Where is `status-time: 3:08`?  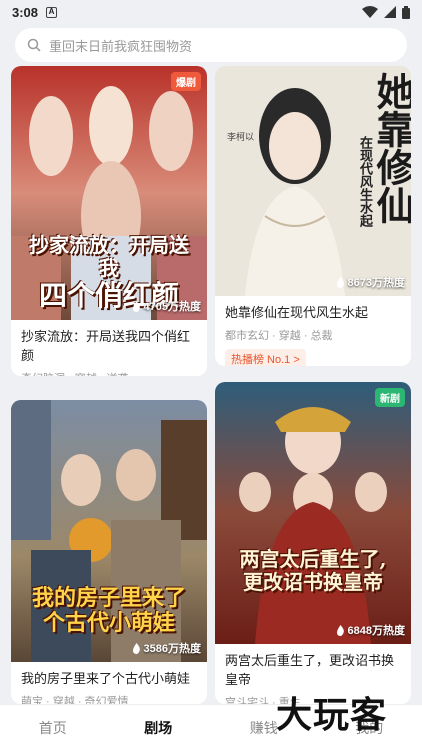 status-time: 3:08 is located at coordinates (25, 12).